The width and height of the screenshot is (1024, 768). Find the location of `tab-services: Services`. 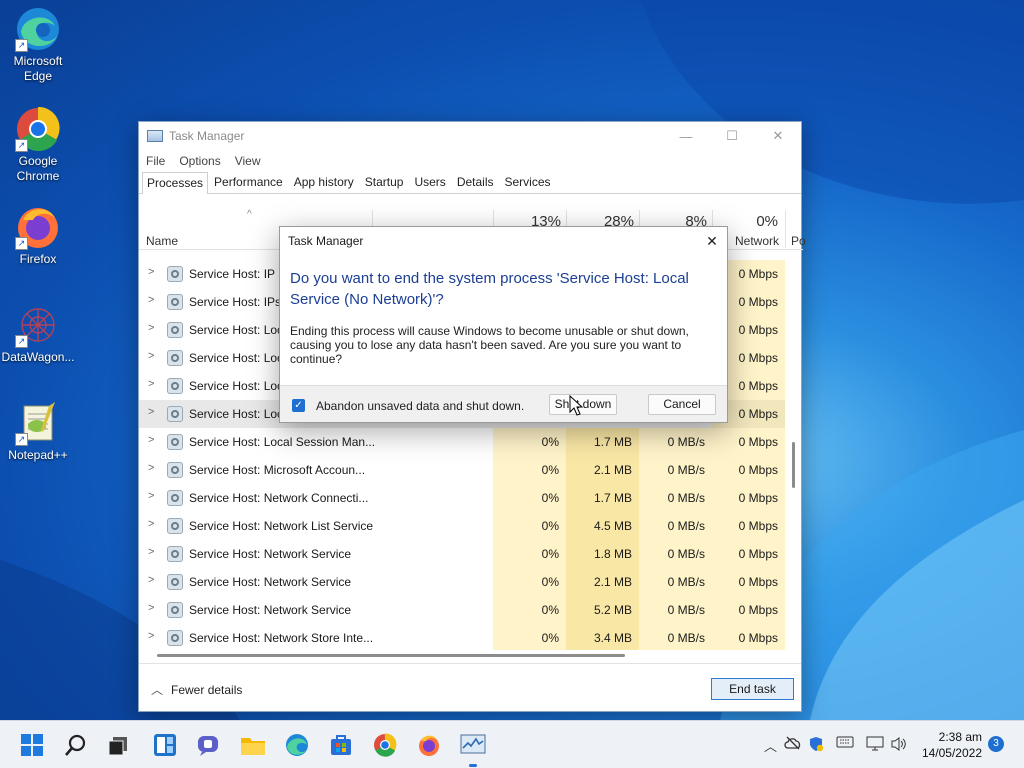

tab-services: Services is located at coordinates (528, 182).